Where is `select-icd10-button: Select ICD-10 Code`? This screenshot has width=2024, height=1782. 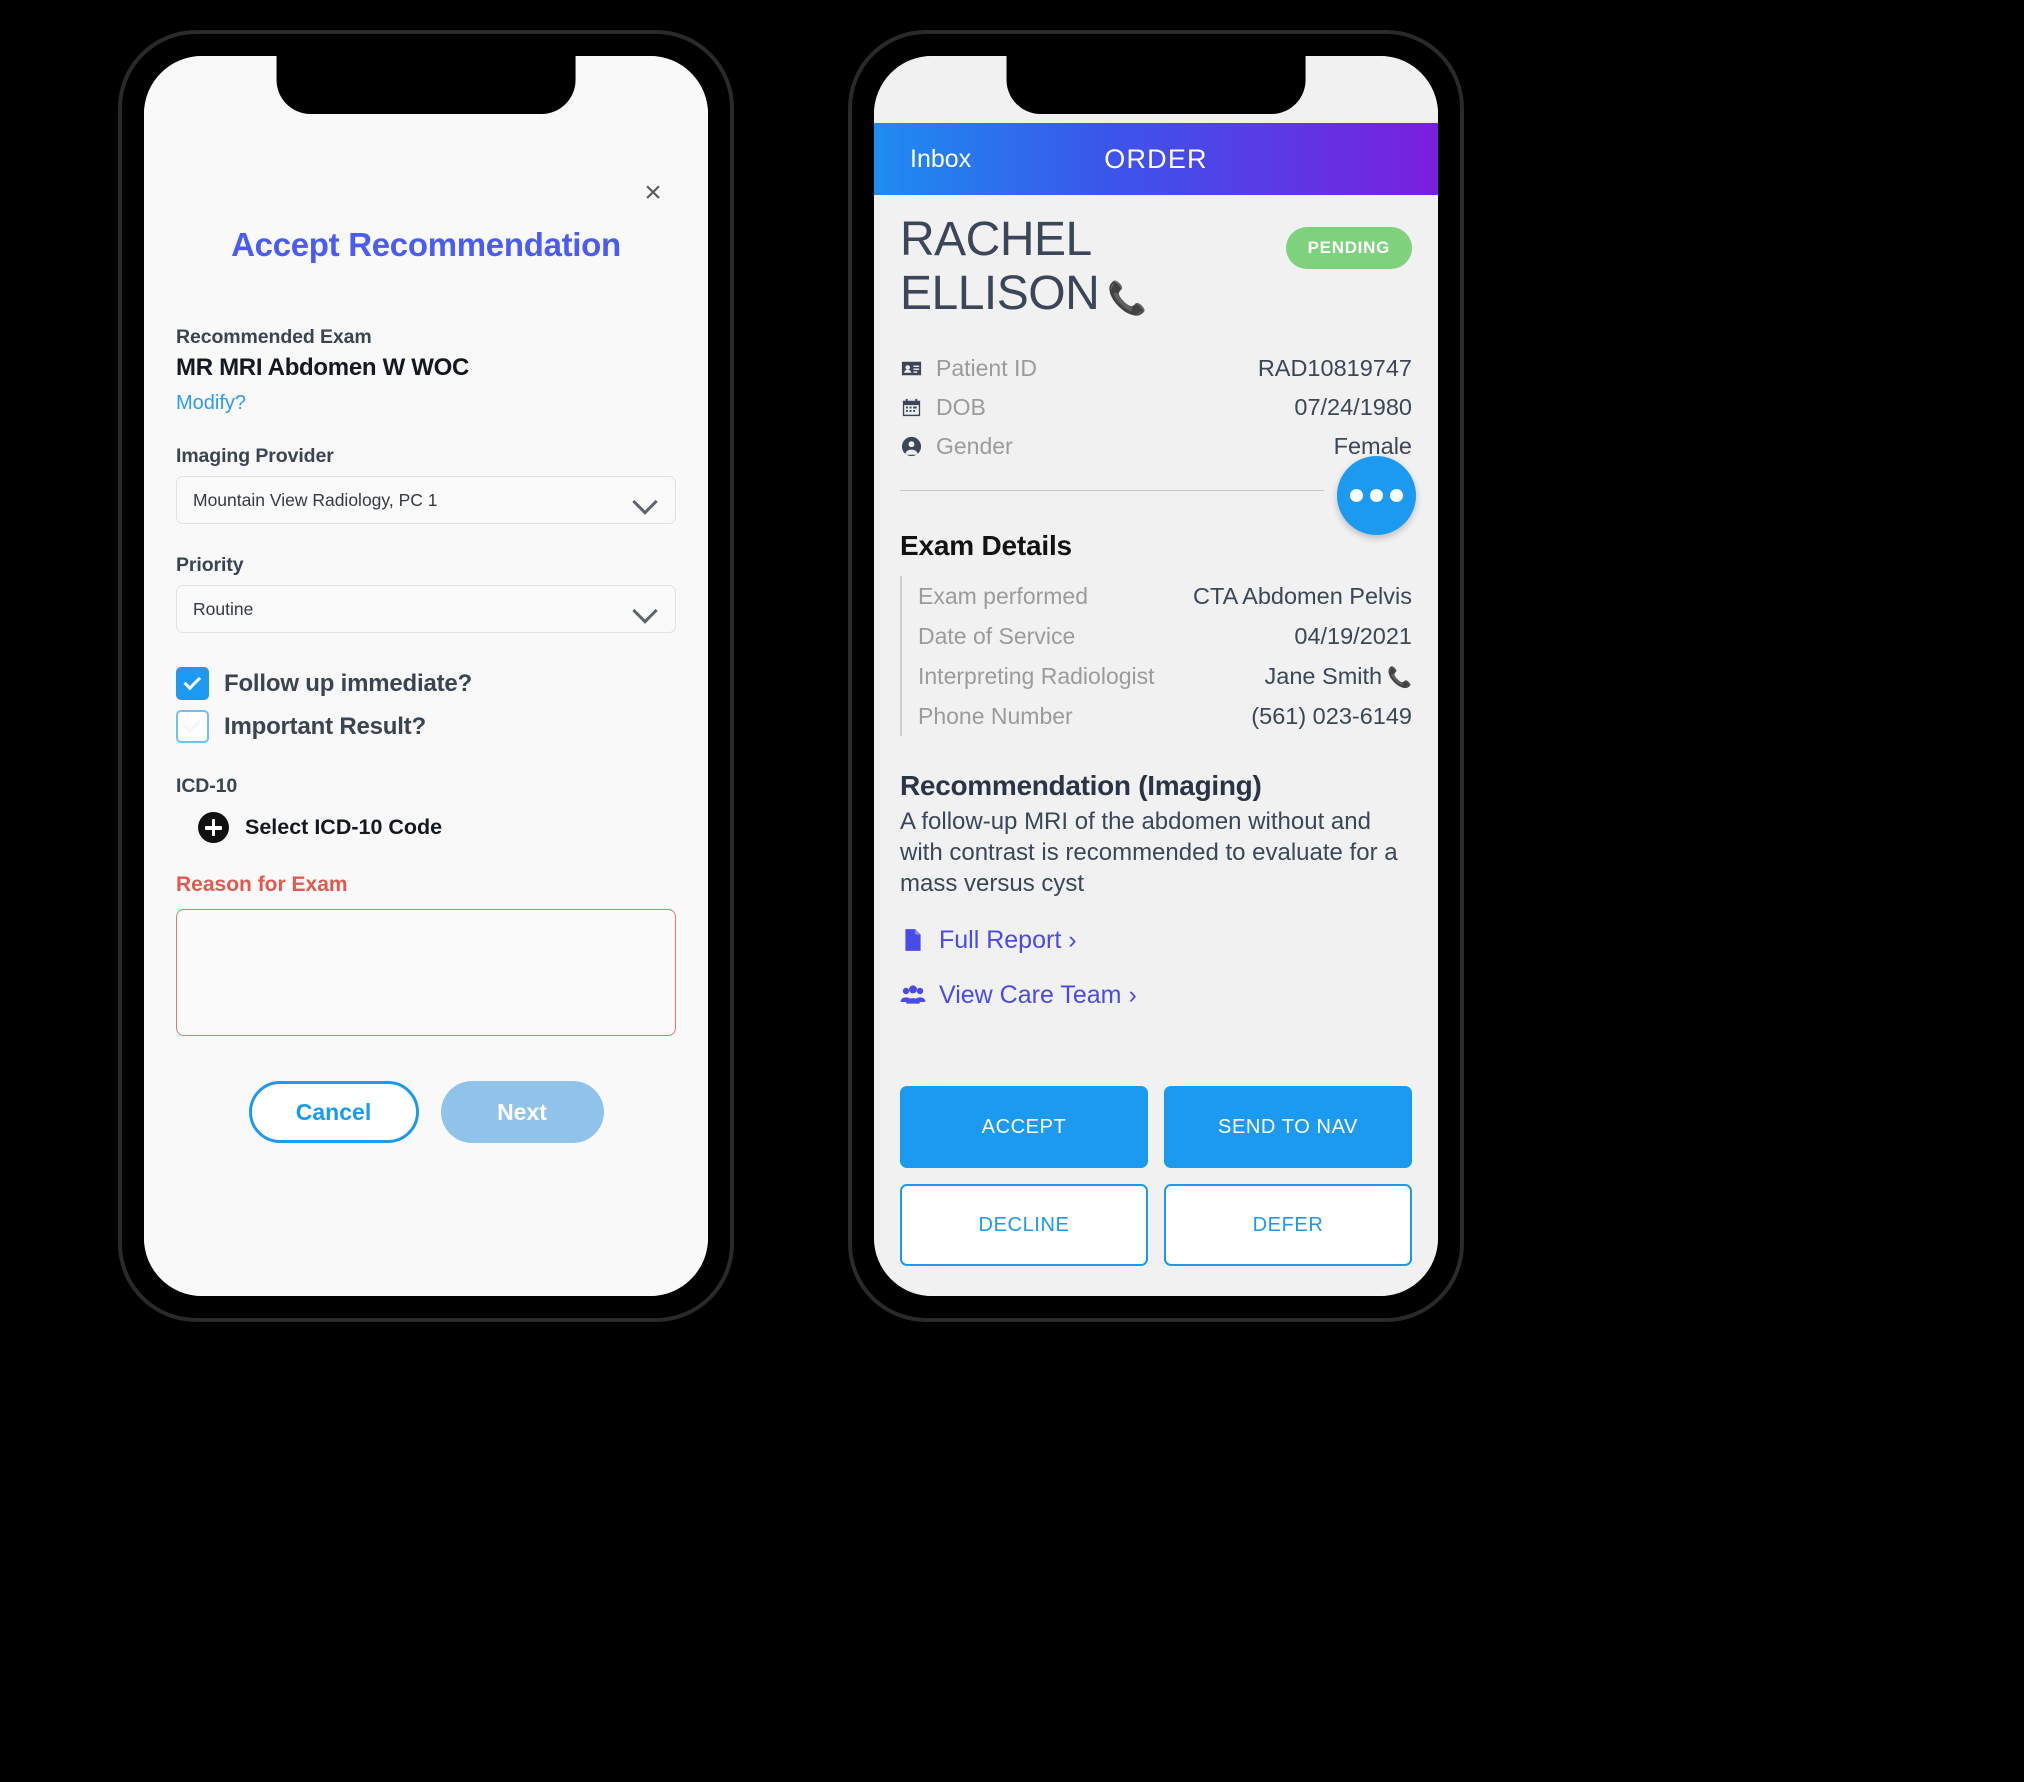
select-icd10-button: Select ICD-10 Code is located at coordinates (426, 827).